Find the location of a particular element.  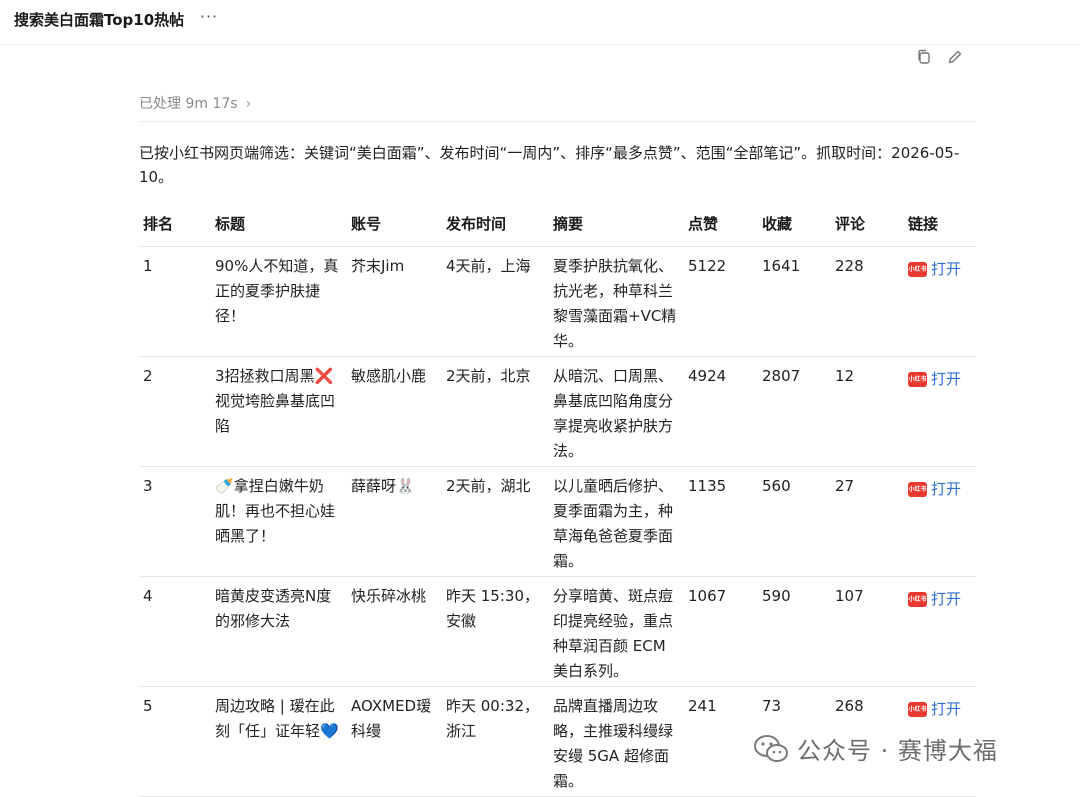

top-bar: 搜索美白面霜Top10热帖 ··· is located at coordinates (540, 22).